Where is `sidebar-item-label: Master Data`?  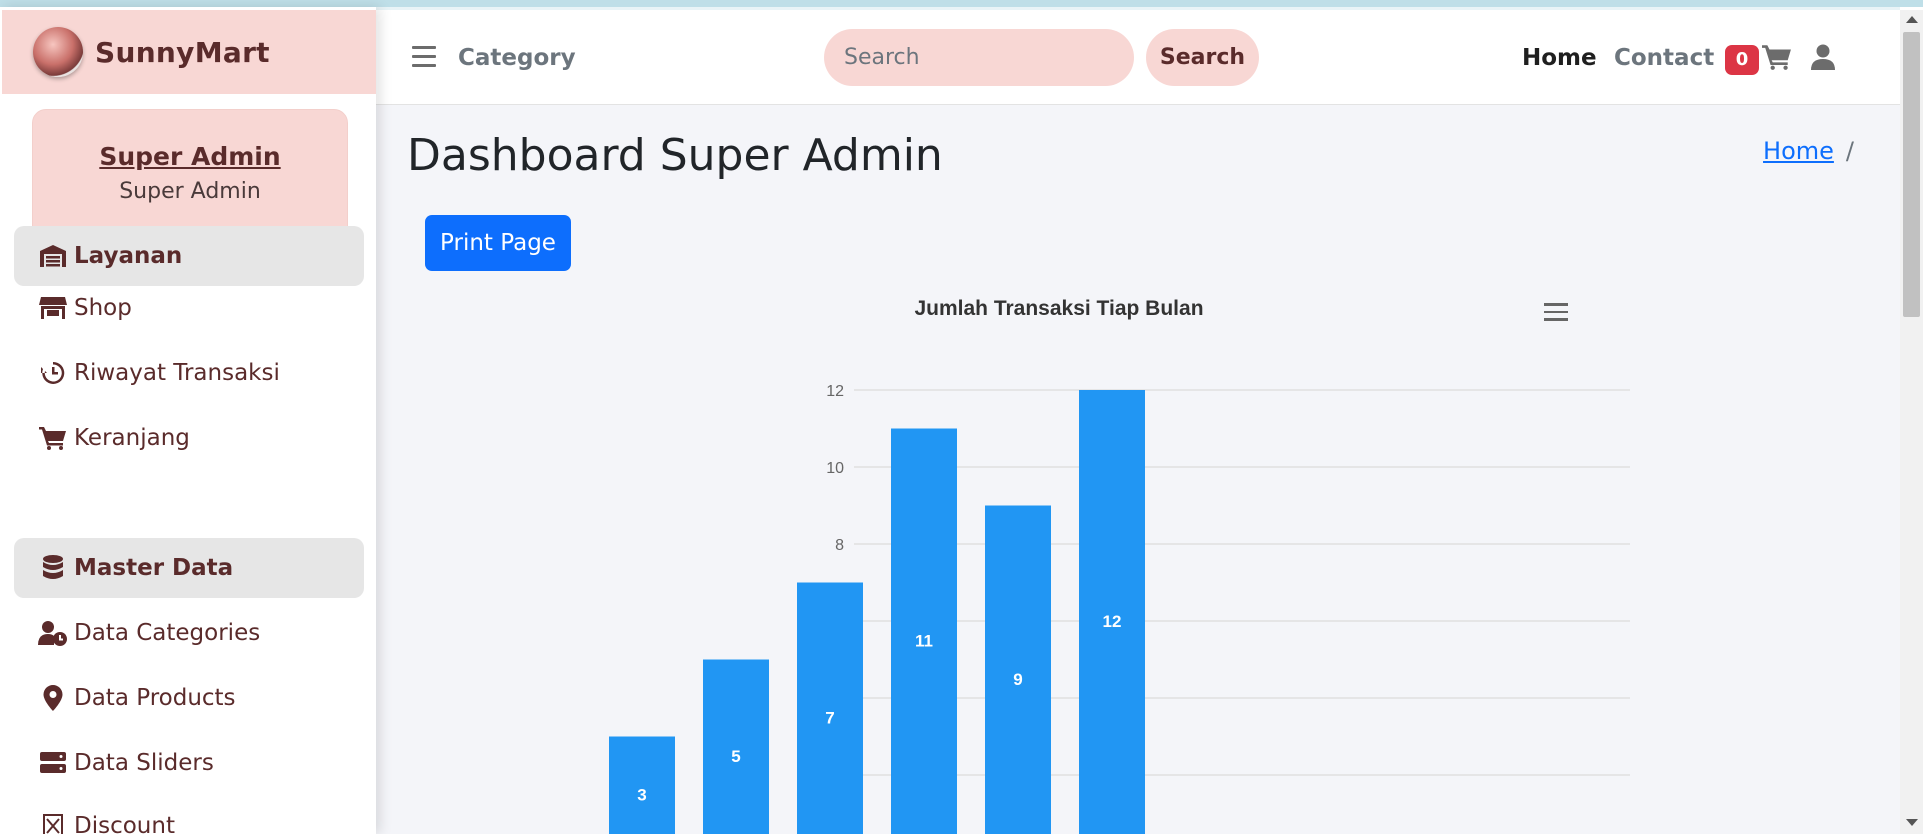
sidebar-item-label: Master Data is located at coordinates (154, 568).